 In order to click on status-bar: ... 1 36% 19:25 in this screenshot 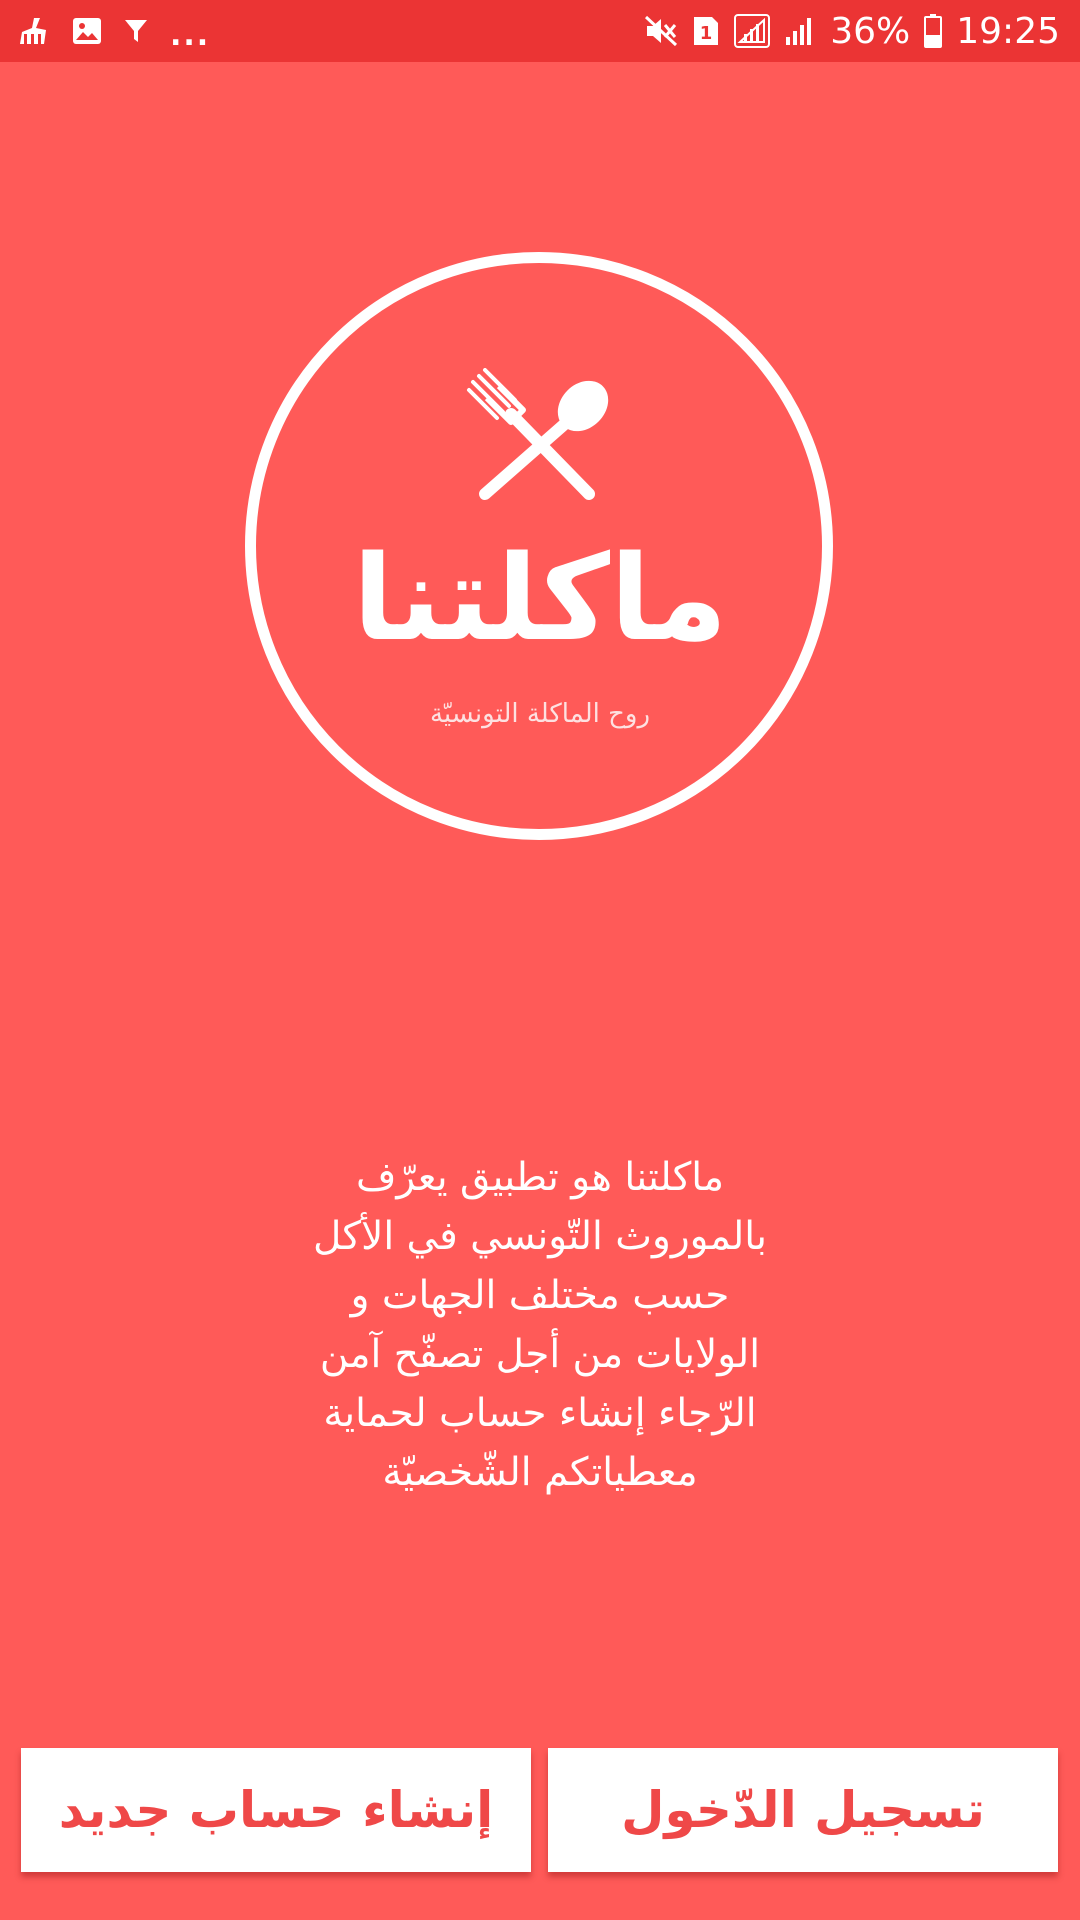, I will do `click(540, 31)`.